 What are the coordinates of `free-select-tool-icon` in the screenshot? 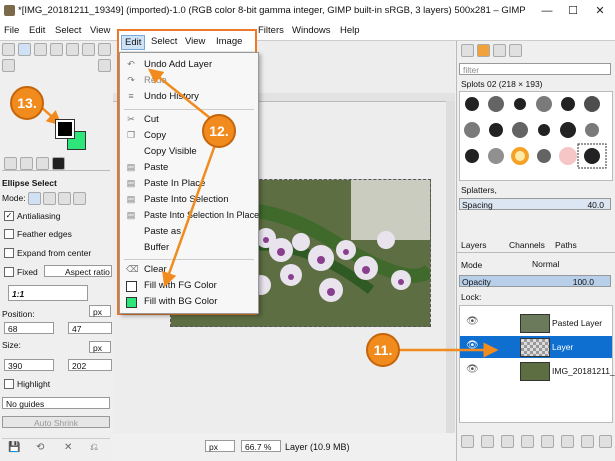 It's located at (40, 49).